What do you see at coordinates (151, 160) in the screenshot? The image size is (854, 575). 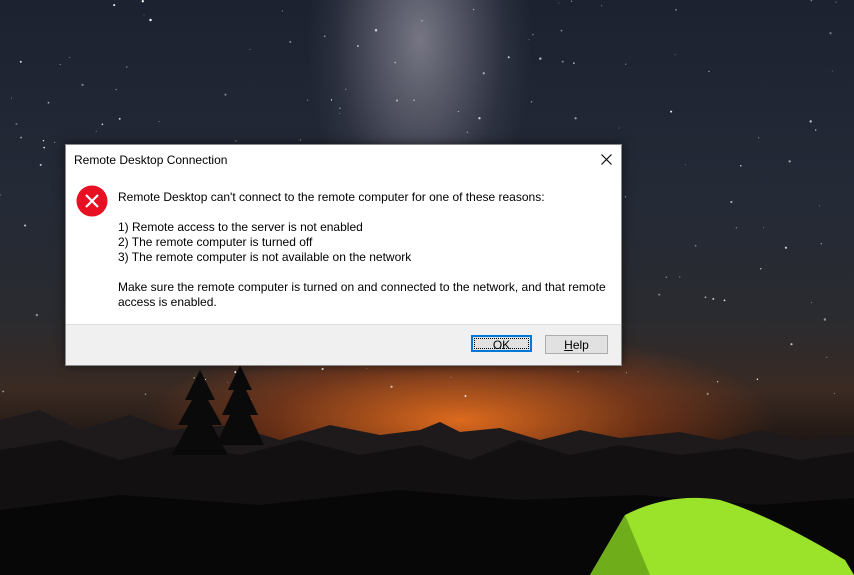 I see `dialog-title: Remote Desktop Connection` at bounding box center [151, 160].